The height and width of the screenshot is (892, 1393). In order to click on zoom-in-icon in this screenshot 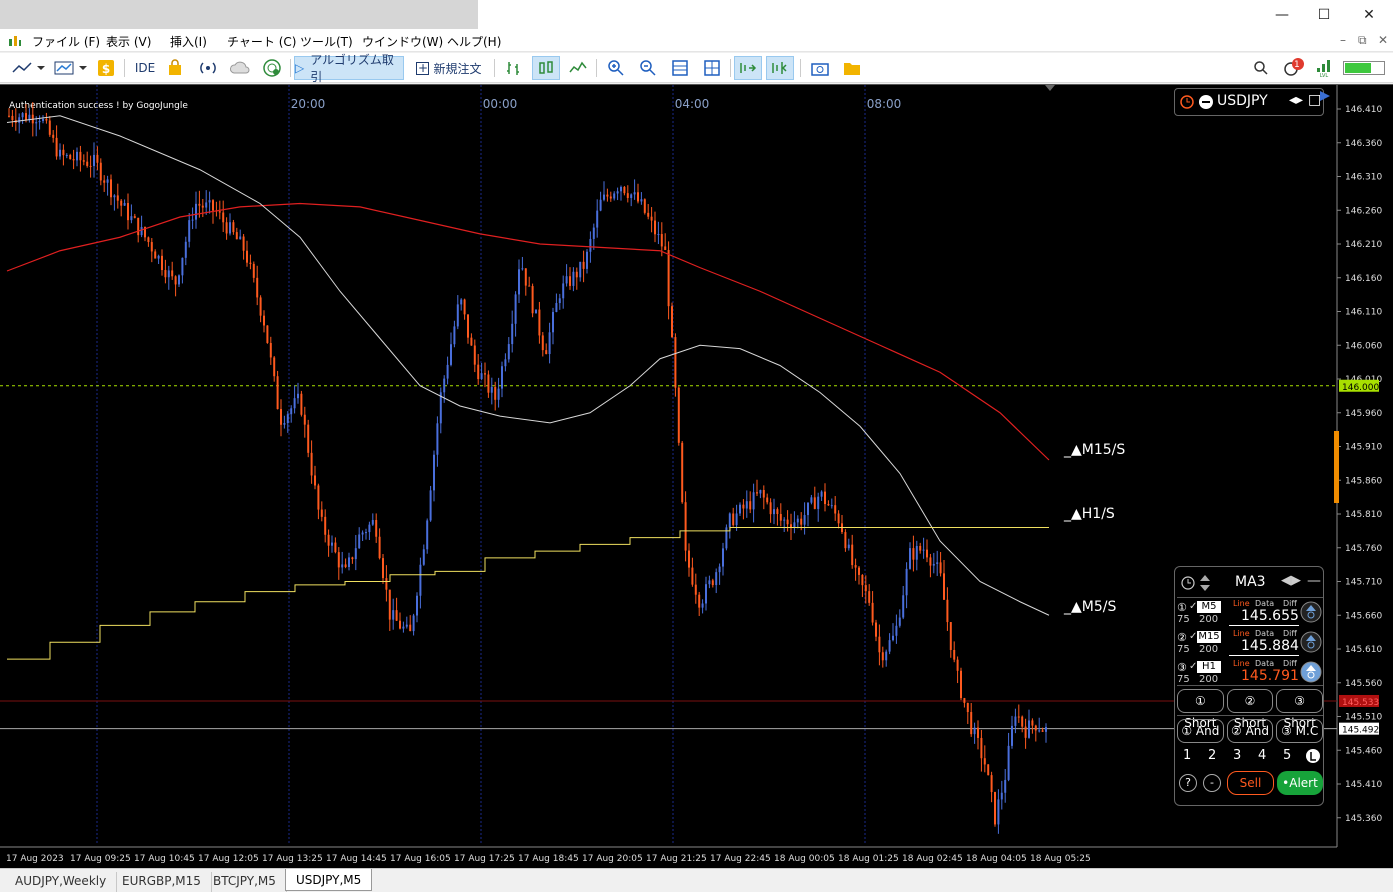, I will do `click(616, 68)`.